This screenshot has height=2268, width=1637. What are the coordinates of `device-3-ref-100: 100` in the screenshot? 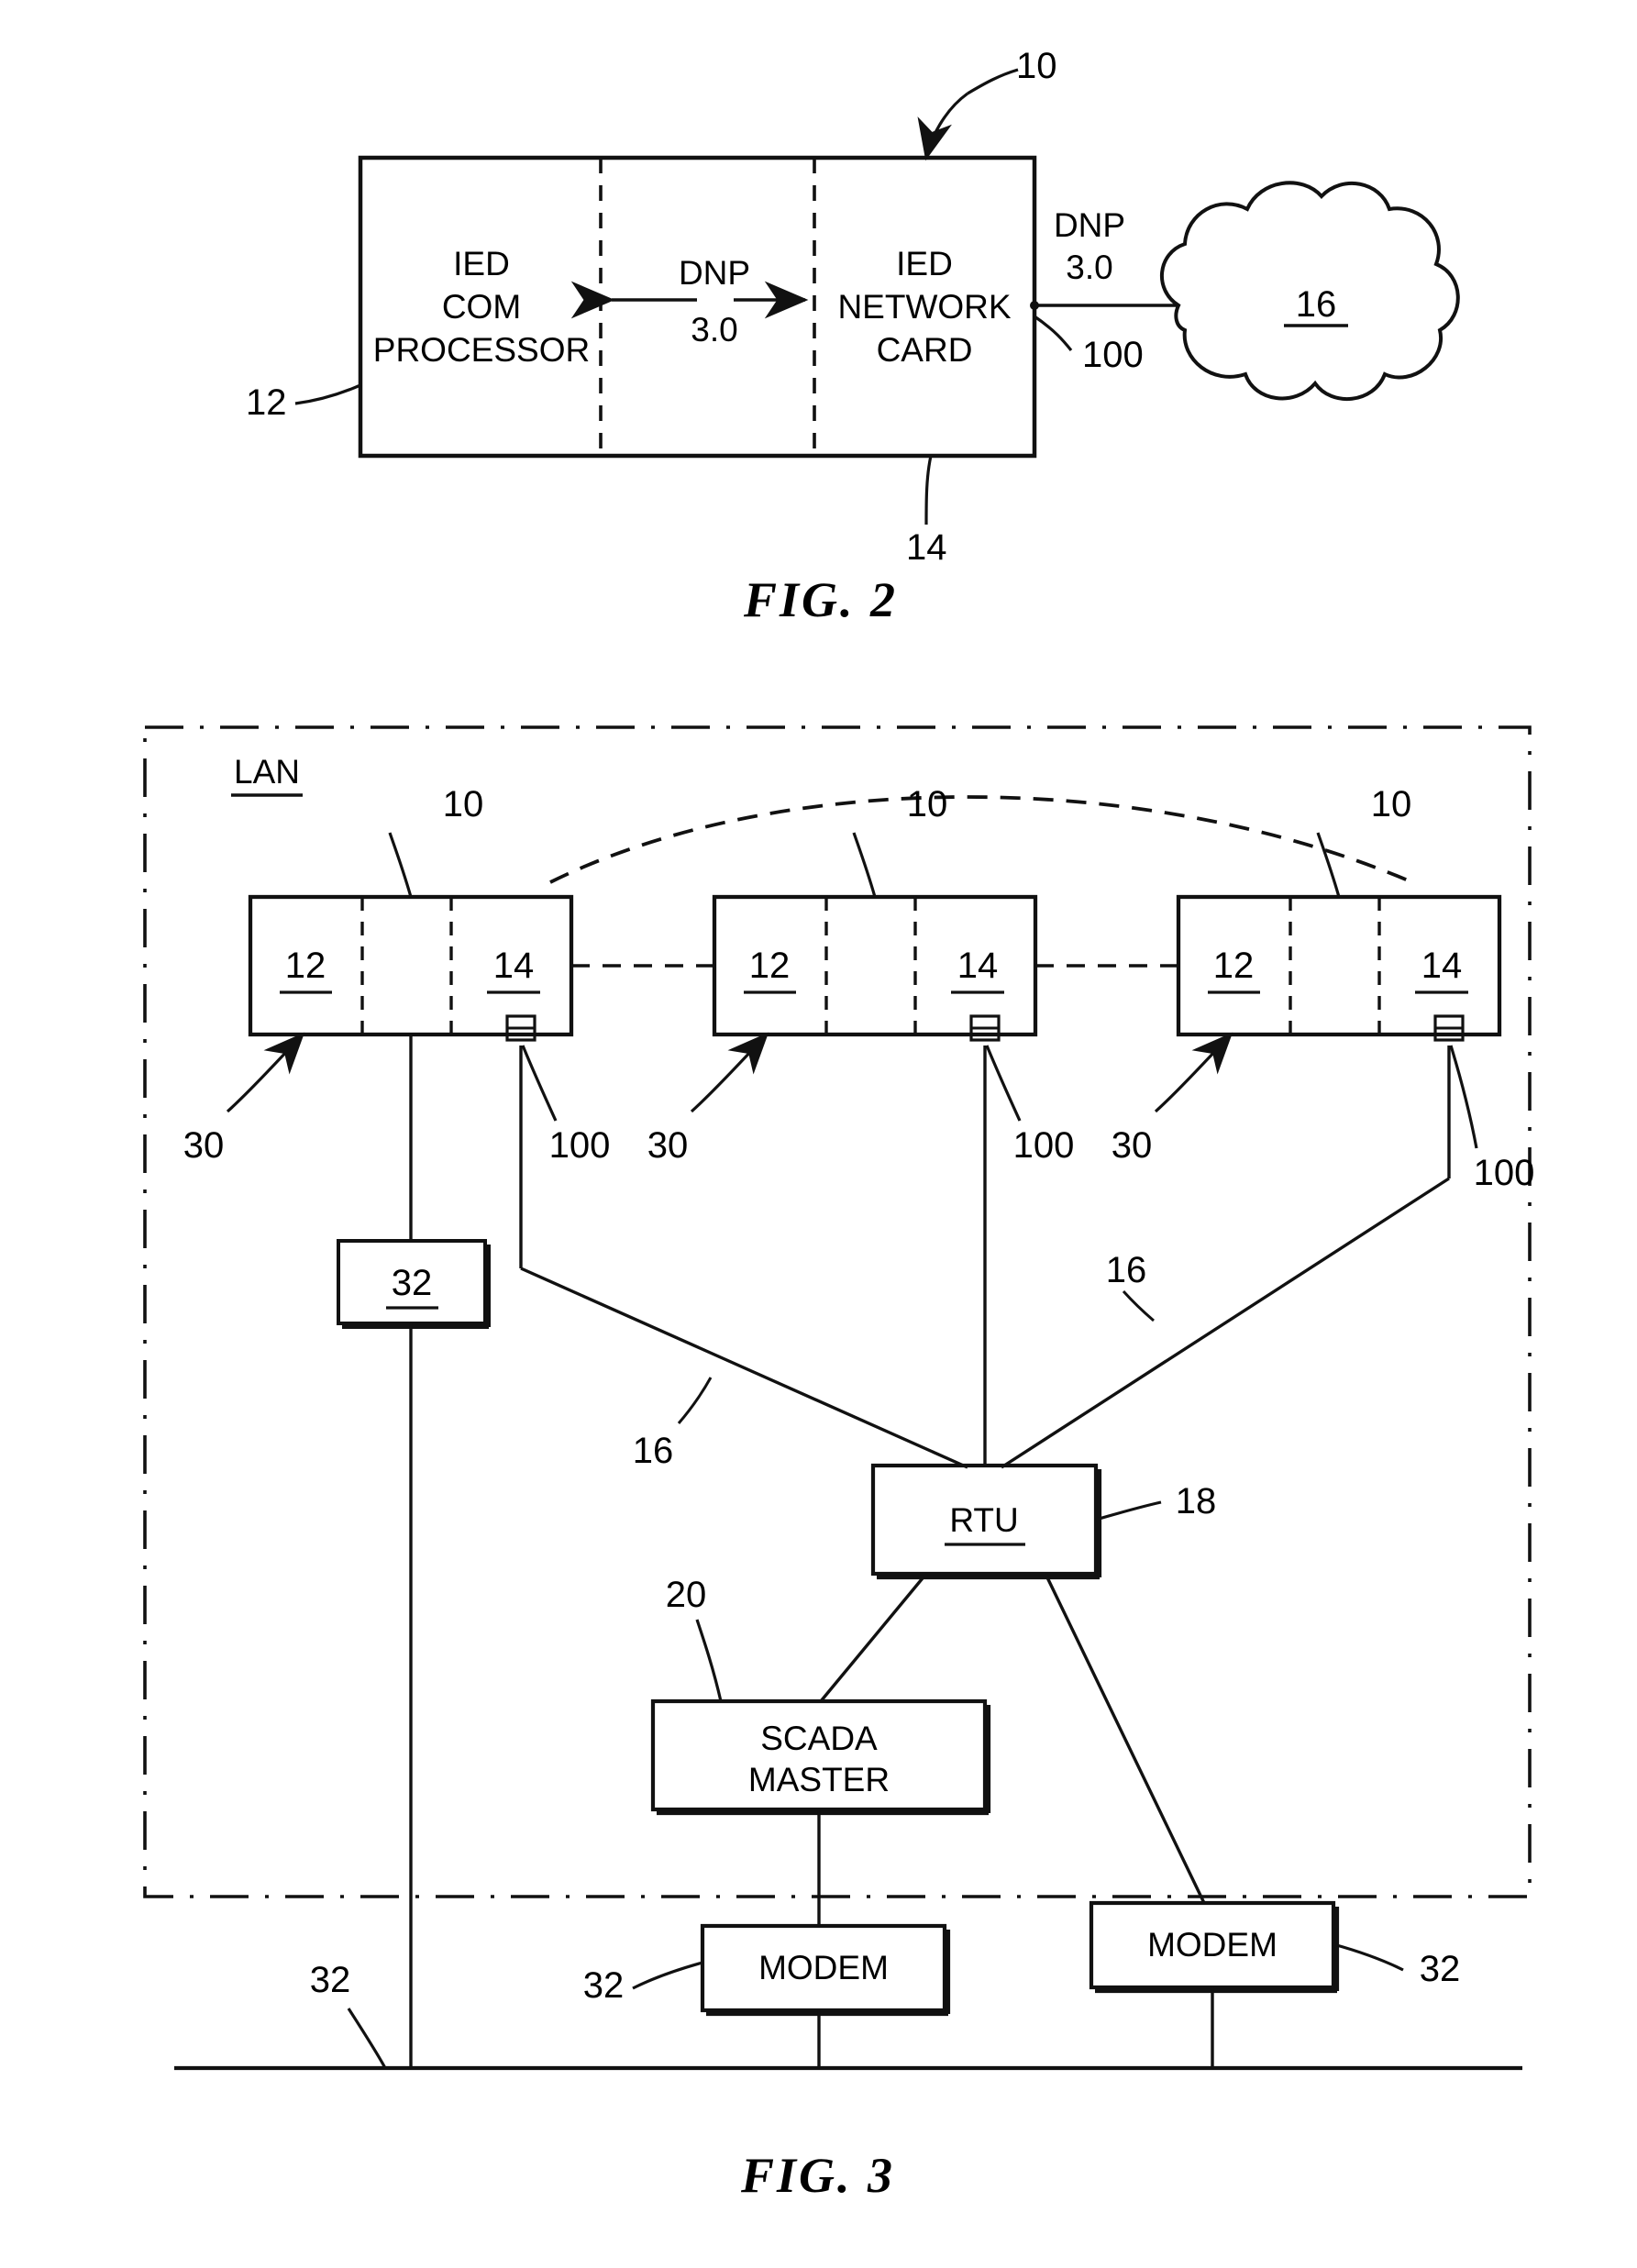 It's located at (1504, 1173).